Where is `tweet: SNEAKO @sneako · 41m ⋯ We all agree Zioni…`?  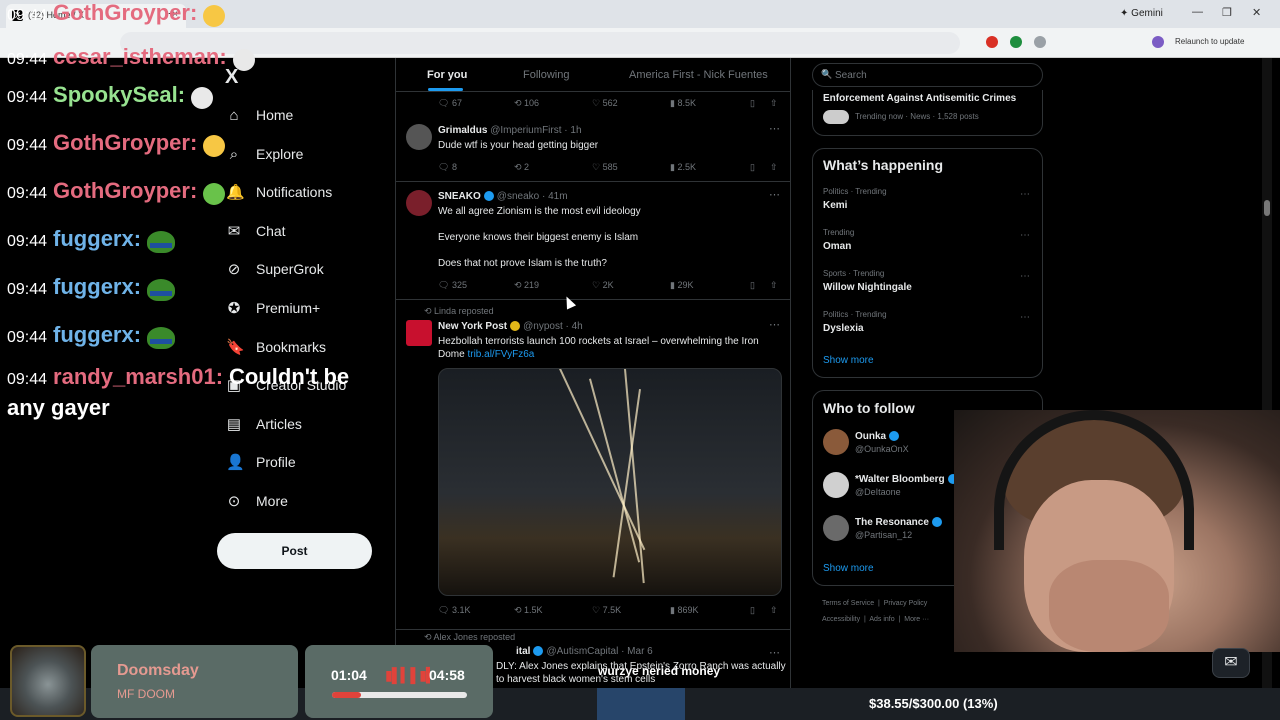 tweet: SNEAKO @sneako · 41m ⋯ We all agree Zioni… is located at coordinates (593, 241).